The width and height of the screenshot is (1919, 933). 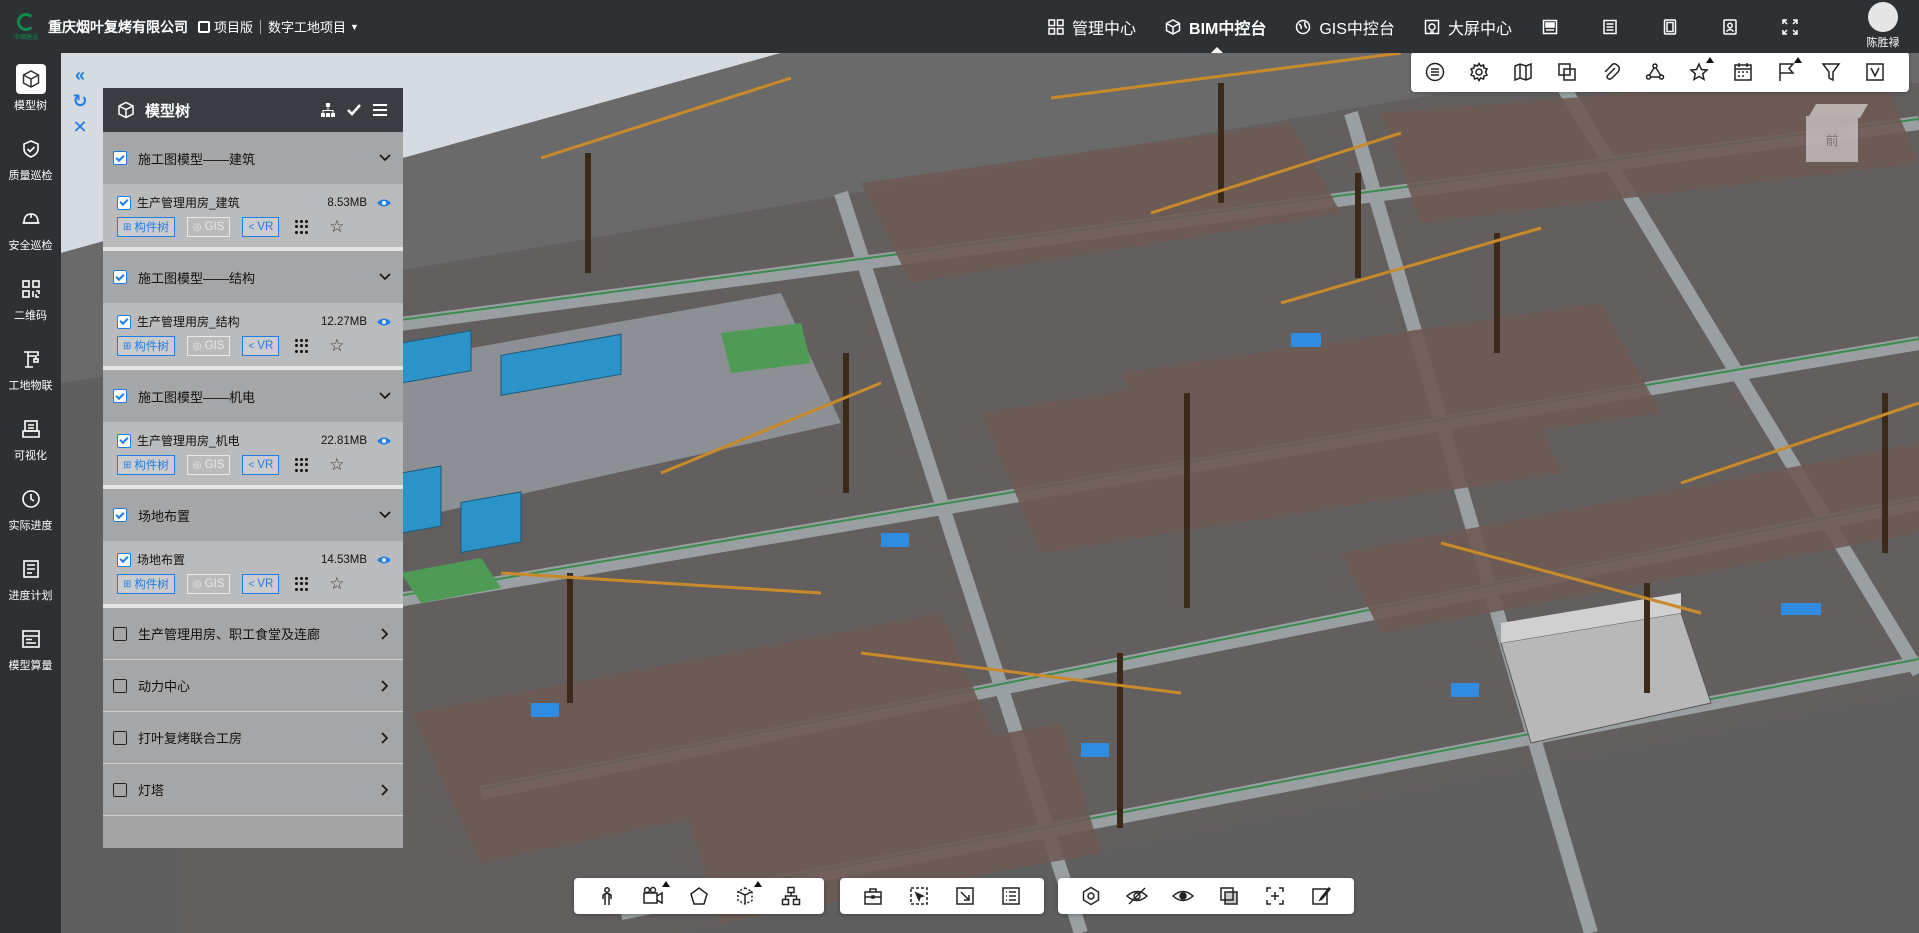 What do you see at coordinates (655, 894) in the screenshot?
I see `camera-icon` at bounding box center [655, 894].